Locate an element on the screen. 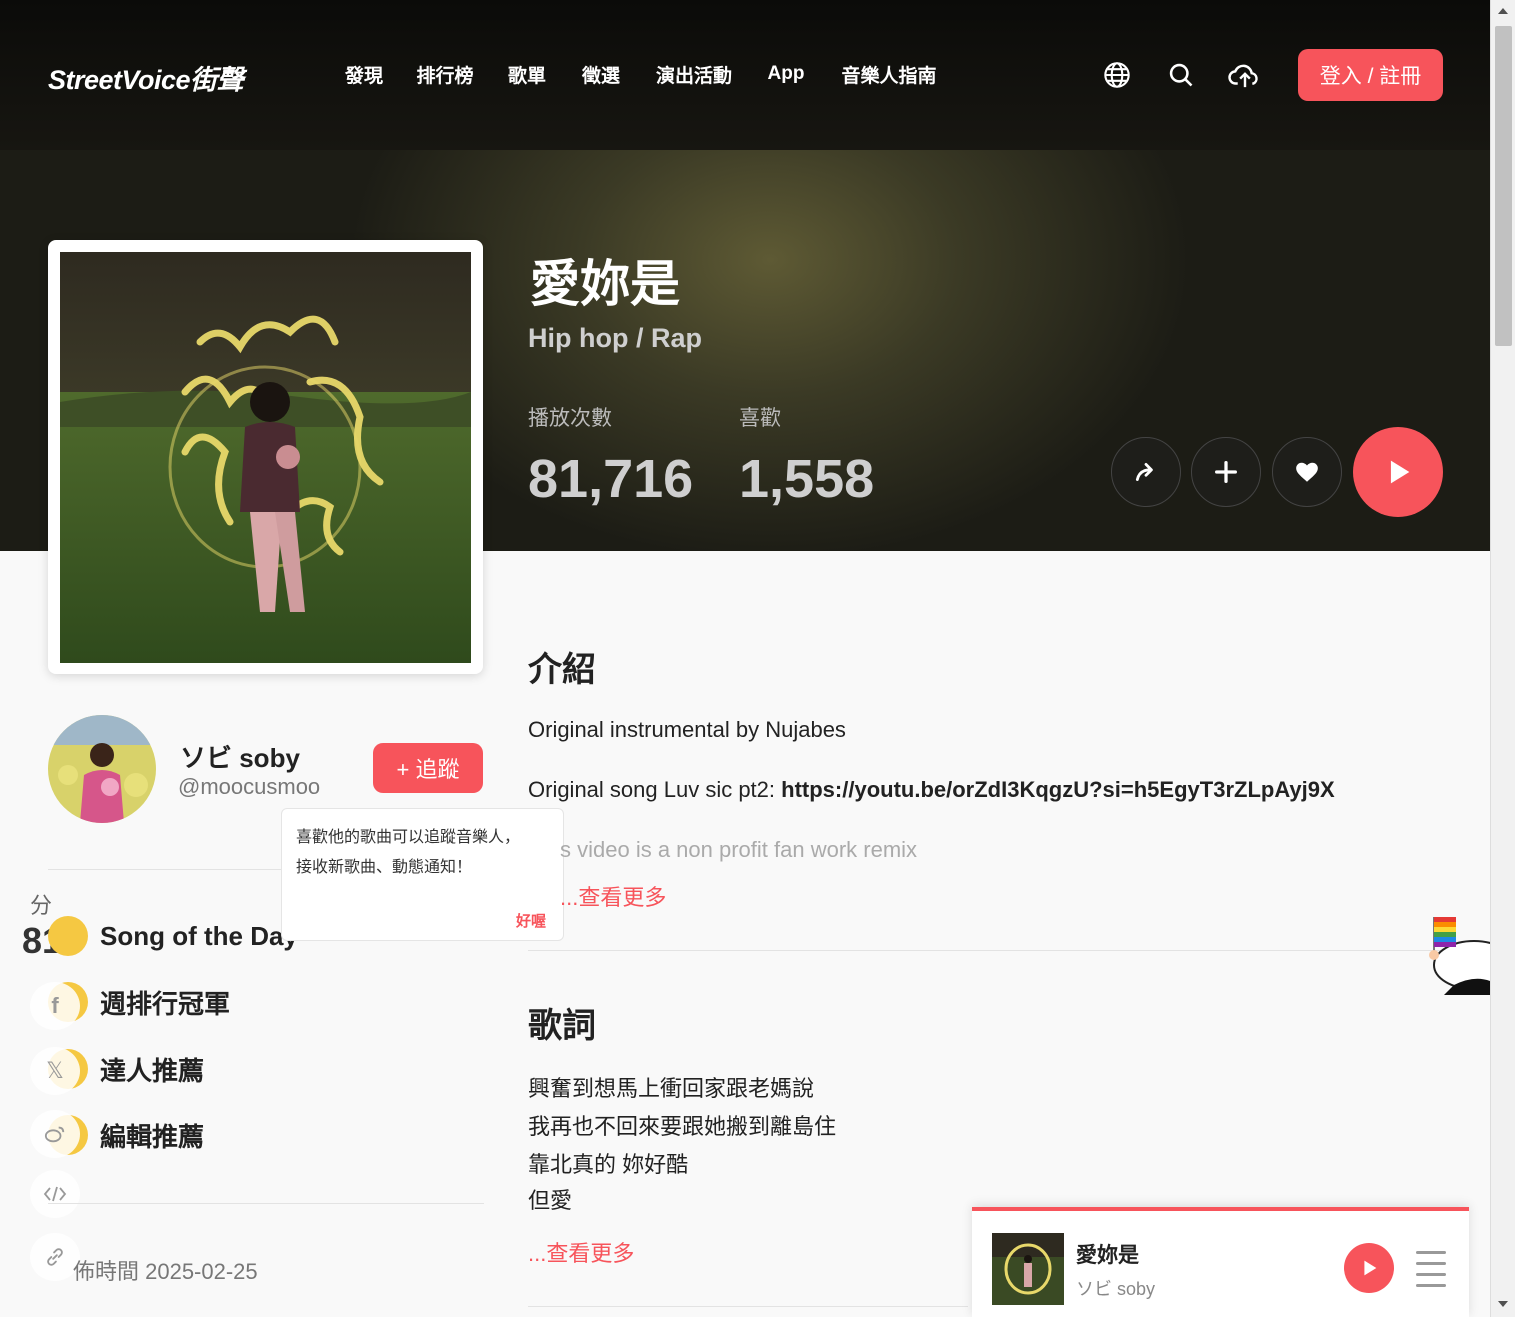 The height and width of the screenshot is (1317, 1515). search-icon is located at coordinates (1181, 75).